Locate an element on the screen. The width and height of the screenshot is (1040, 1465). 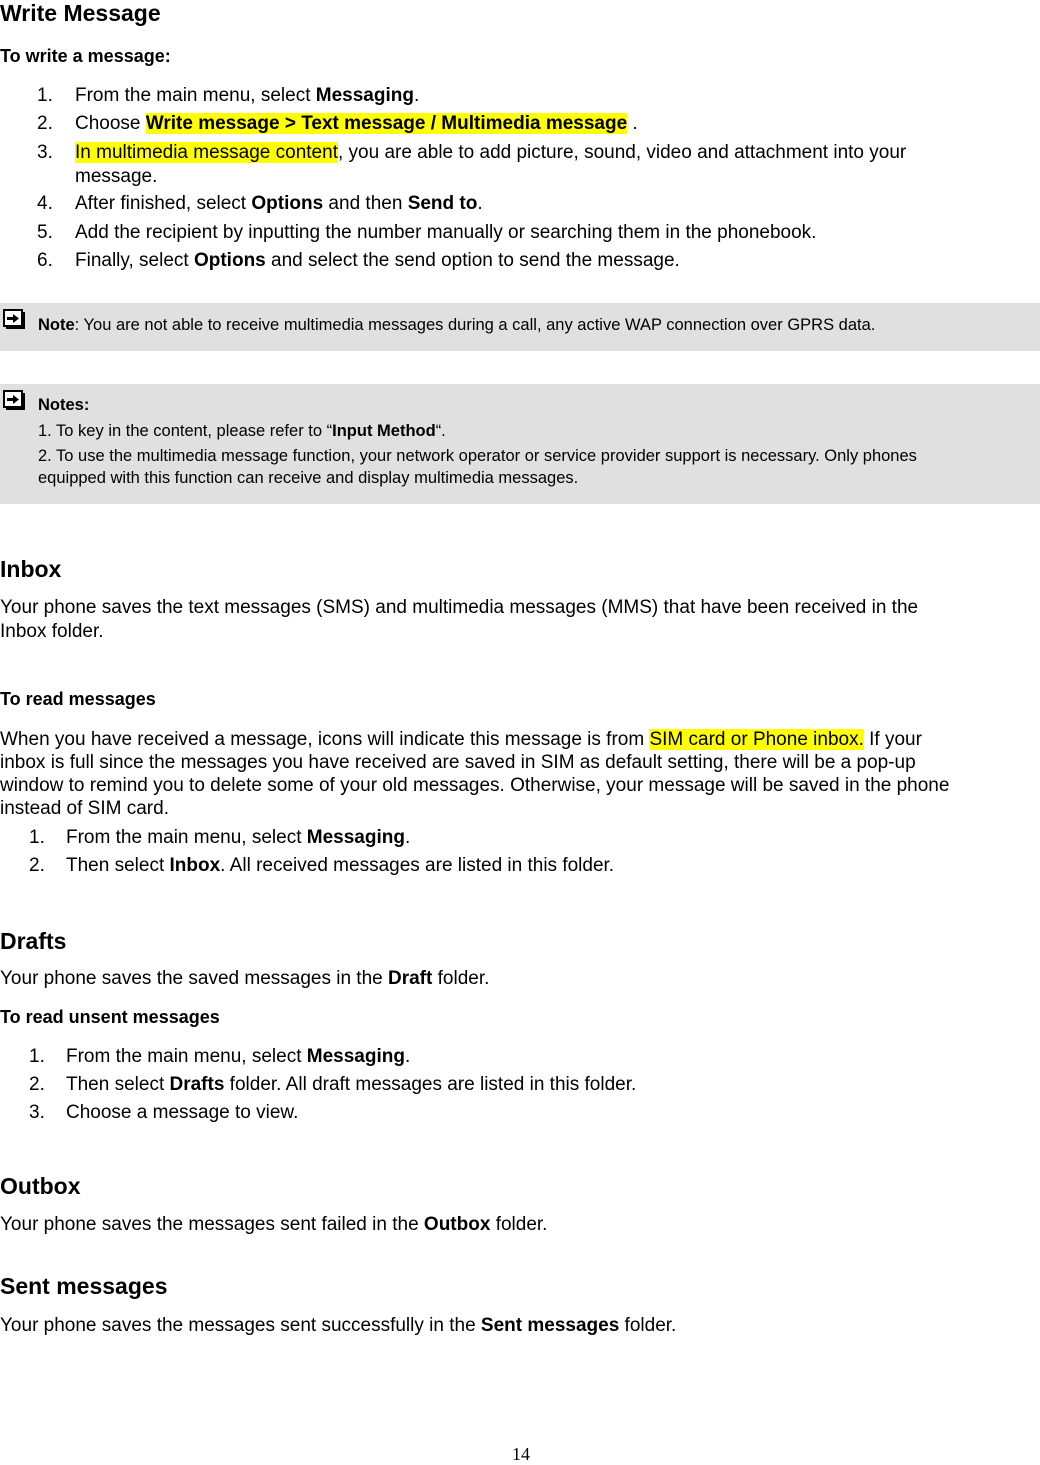
section-title-inbox: Inbox is located at coordinates (31, 569).